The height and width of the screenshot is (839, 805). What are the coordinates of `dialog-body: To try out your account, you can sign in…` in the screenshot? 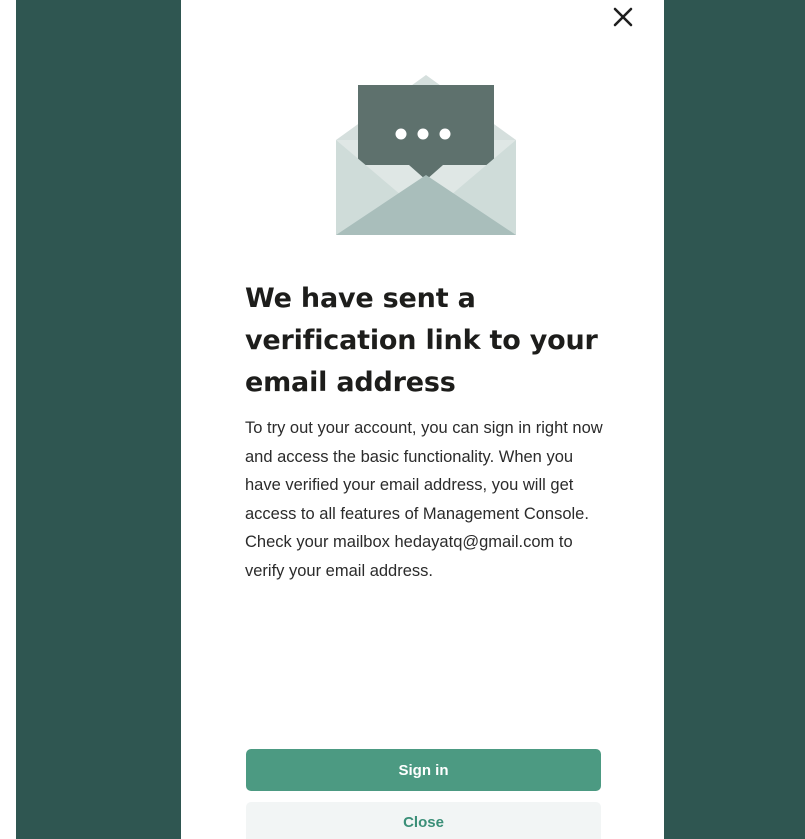 It's located at (425, 499).